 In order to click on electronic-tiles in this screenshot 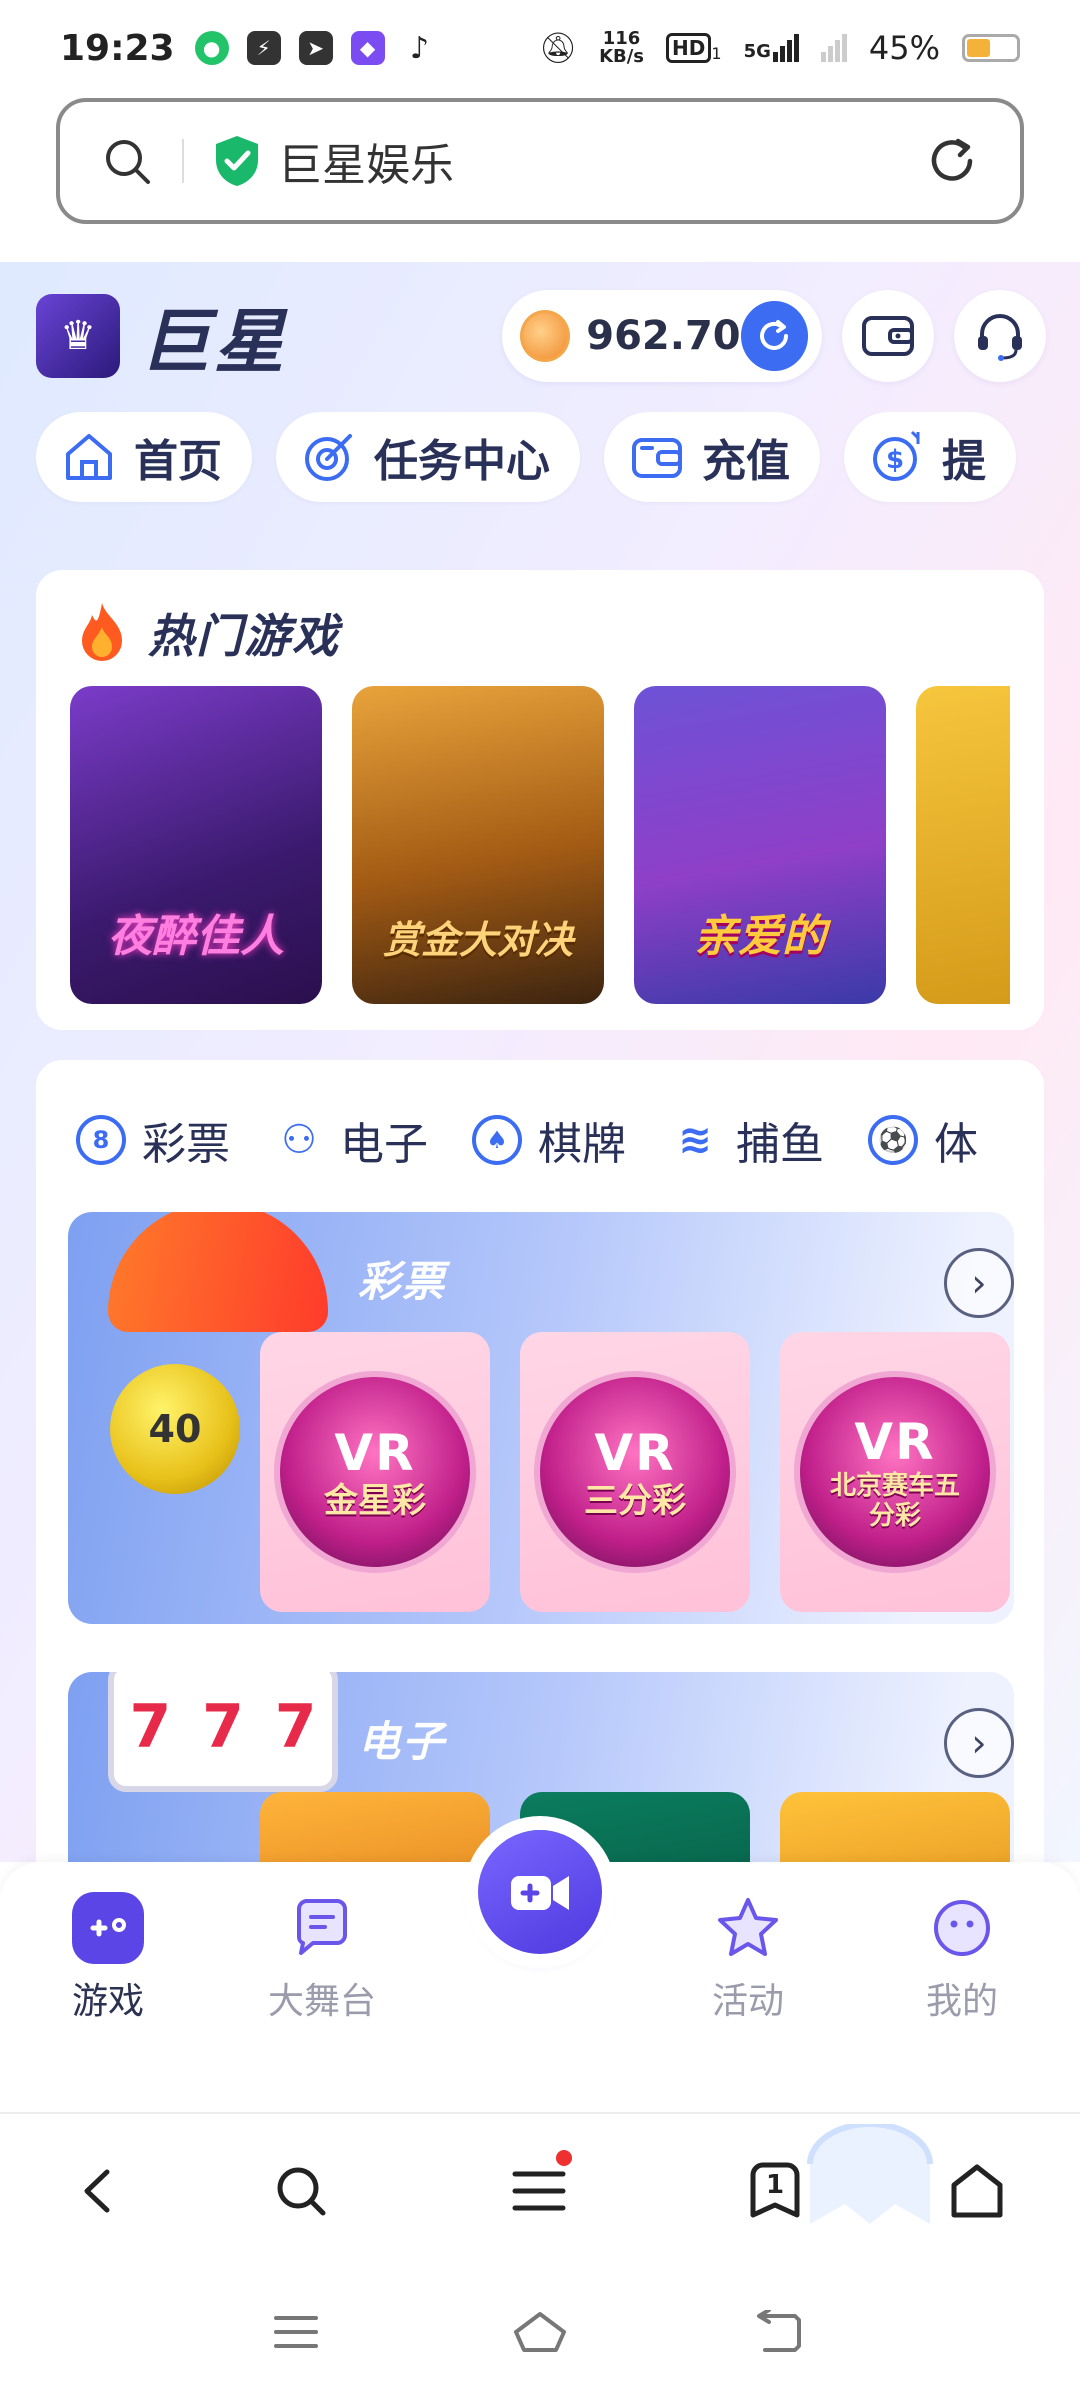, I will do `click(635, 1827)`.